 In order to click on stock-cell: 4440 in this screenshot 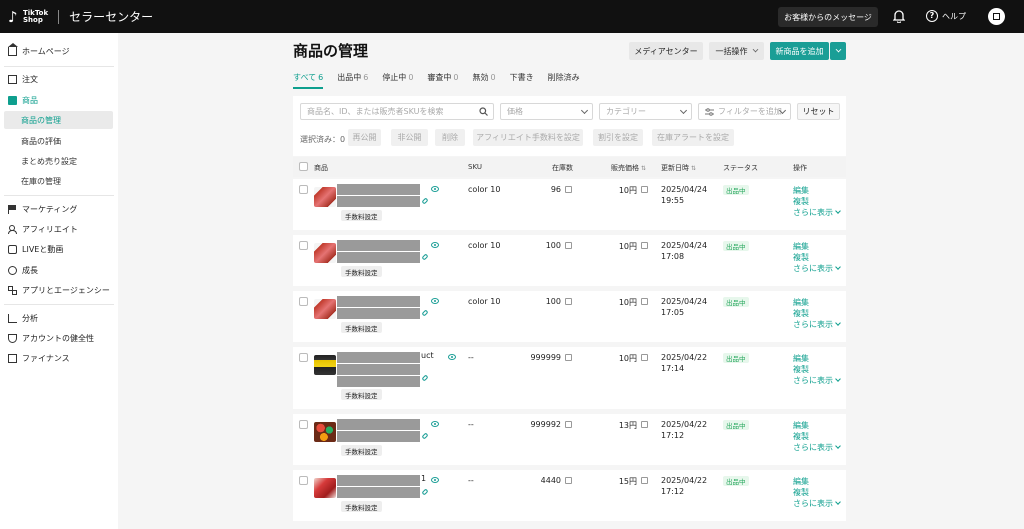, I will do `click(551, 480)`.